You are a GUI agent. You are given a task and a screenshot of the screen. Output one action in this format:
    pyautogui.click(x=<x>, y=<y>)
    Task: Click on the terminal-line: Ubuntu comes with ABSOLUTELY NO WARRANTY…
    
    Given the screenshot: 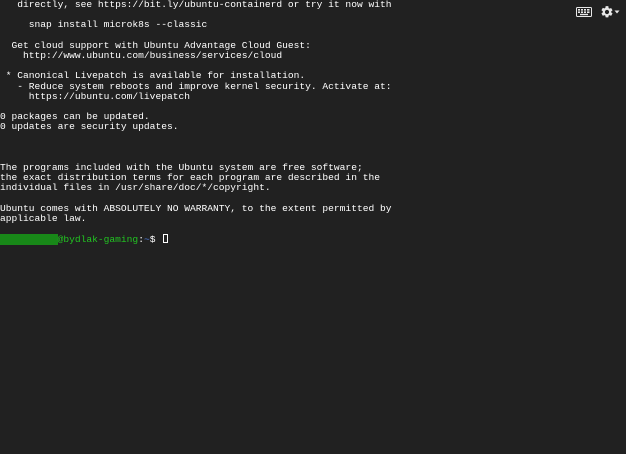 What is the action you would take?
    pyautogui.click(x=196, y=208)
    